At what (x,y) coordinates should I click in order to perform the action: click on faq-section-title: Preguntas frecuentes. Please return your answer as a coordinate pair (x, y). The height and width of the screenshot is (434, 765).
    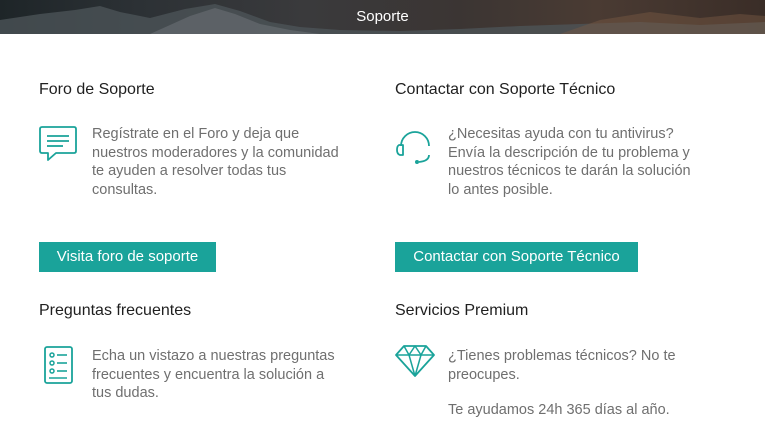
    Looking at the image, I should click on (115, 310).